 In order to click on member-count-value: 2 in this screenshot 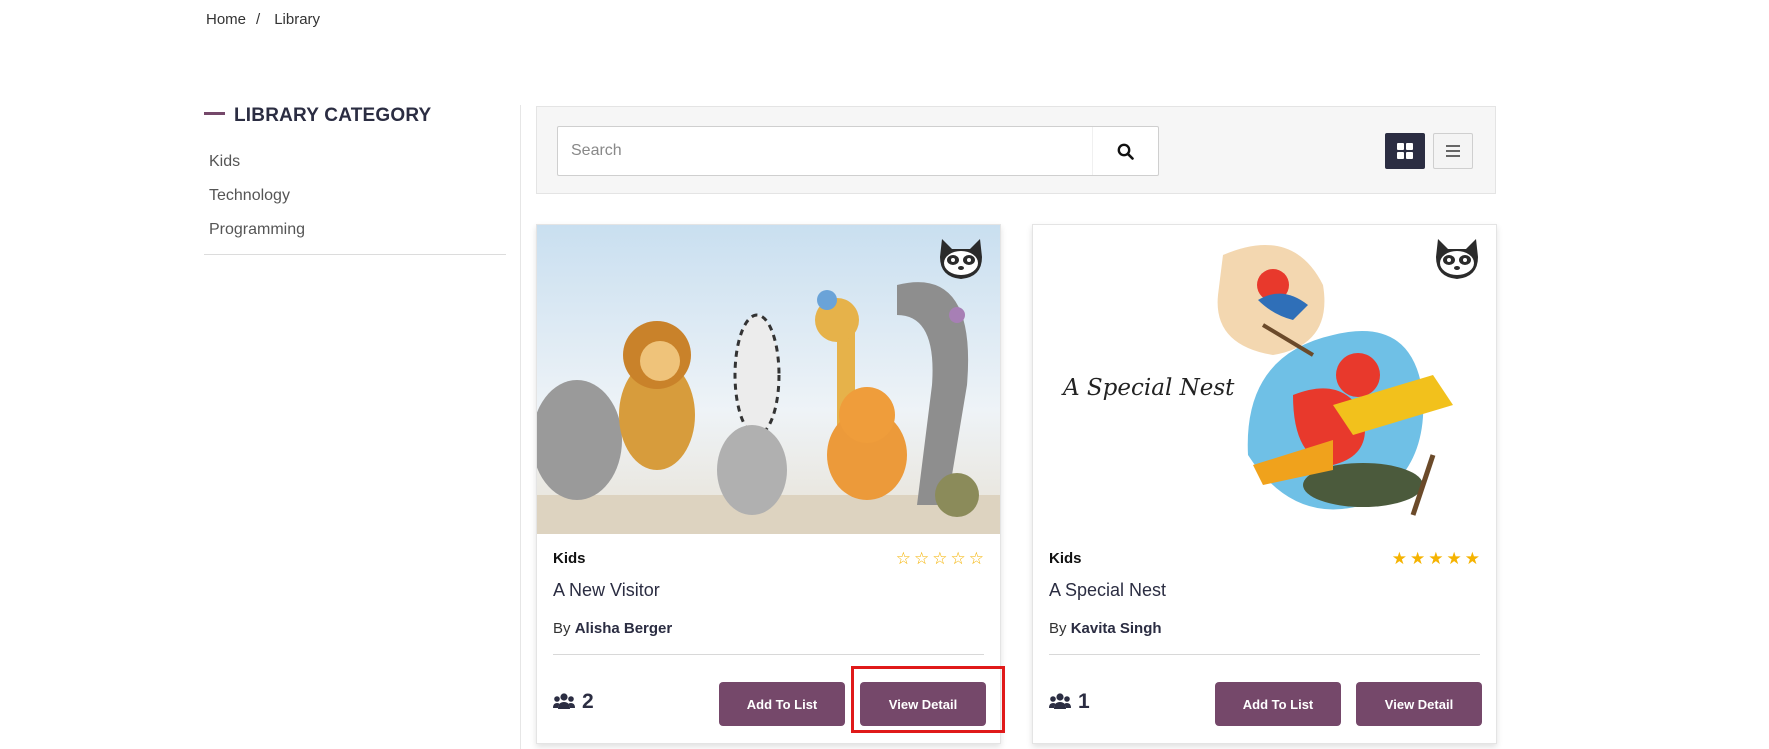, I will do `click(588, 701)`.